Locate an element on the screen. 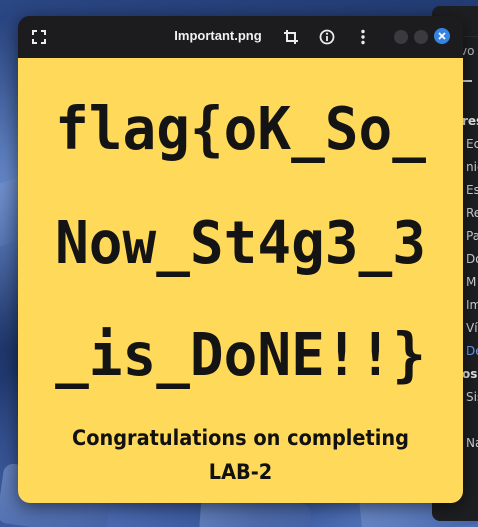  sidebar-item: Ví is located at coordinates (472, 328).